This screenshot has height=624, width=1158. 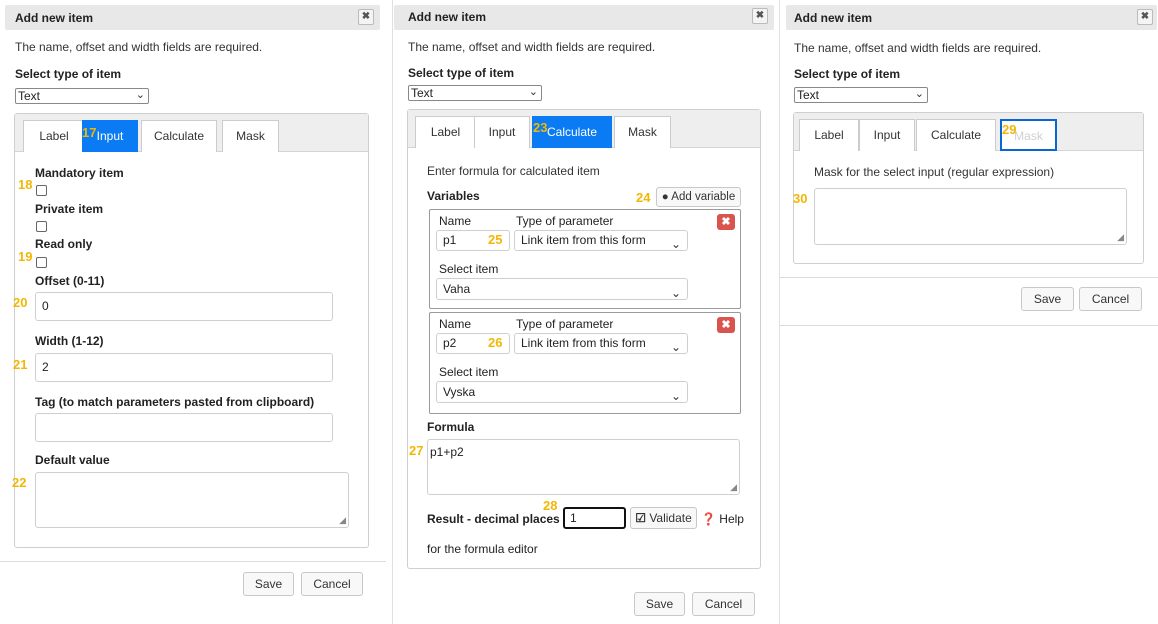 I want to click on tab-mask-text: Mask, so click(x=1028, y=136).